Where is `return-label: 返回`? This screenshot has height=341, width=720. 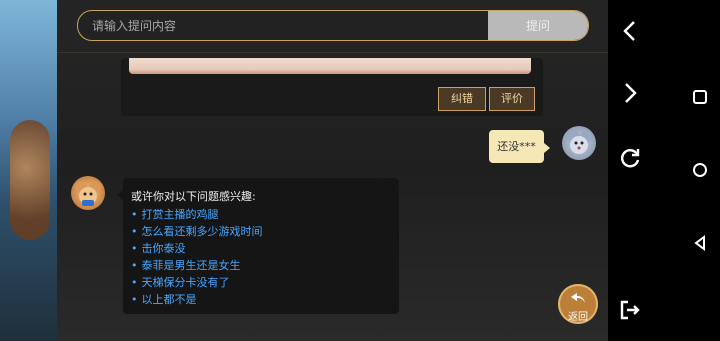
return-label: 返回 is located at coordinates (578, 317).